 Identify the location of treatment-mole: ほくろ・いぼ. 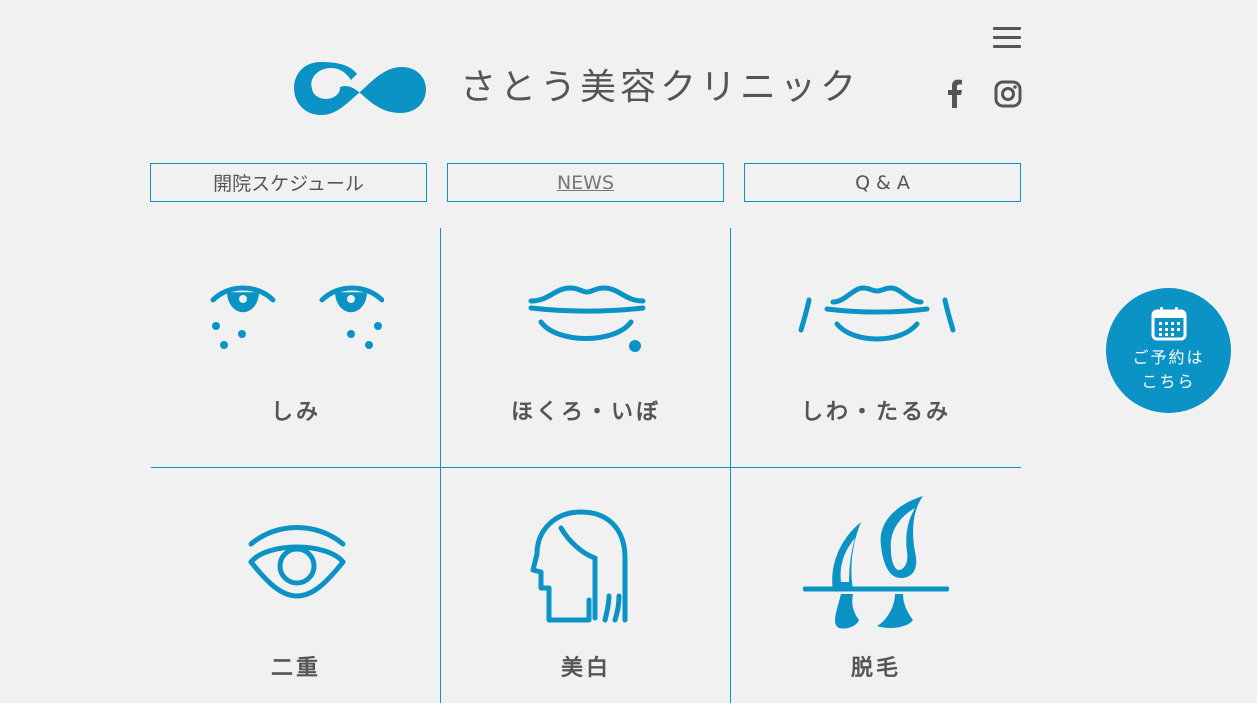
(586, 347).